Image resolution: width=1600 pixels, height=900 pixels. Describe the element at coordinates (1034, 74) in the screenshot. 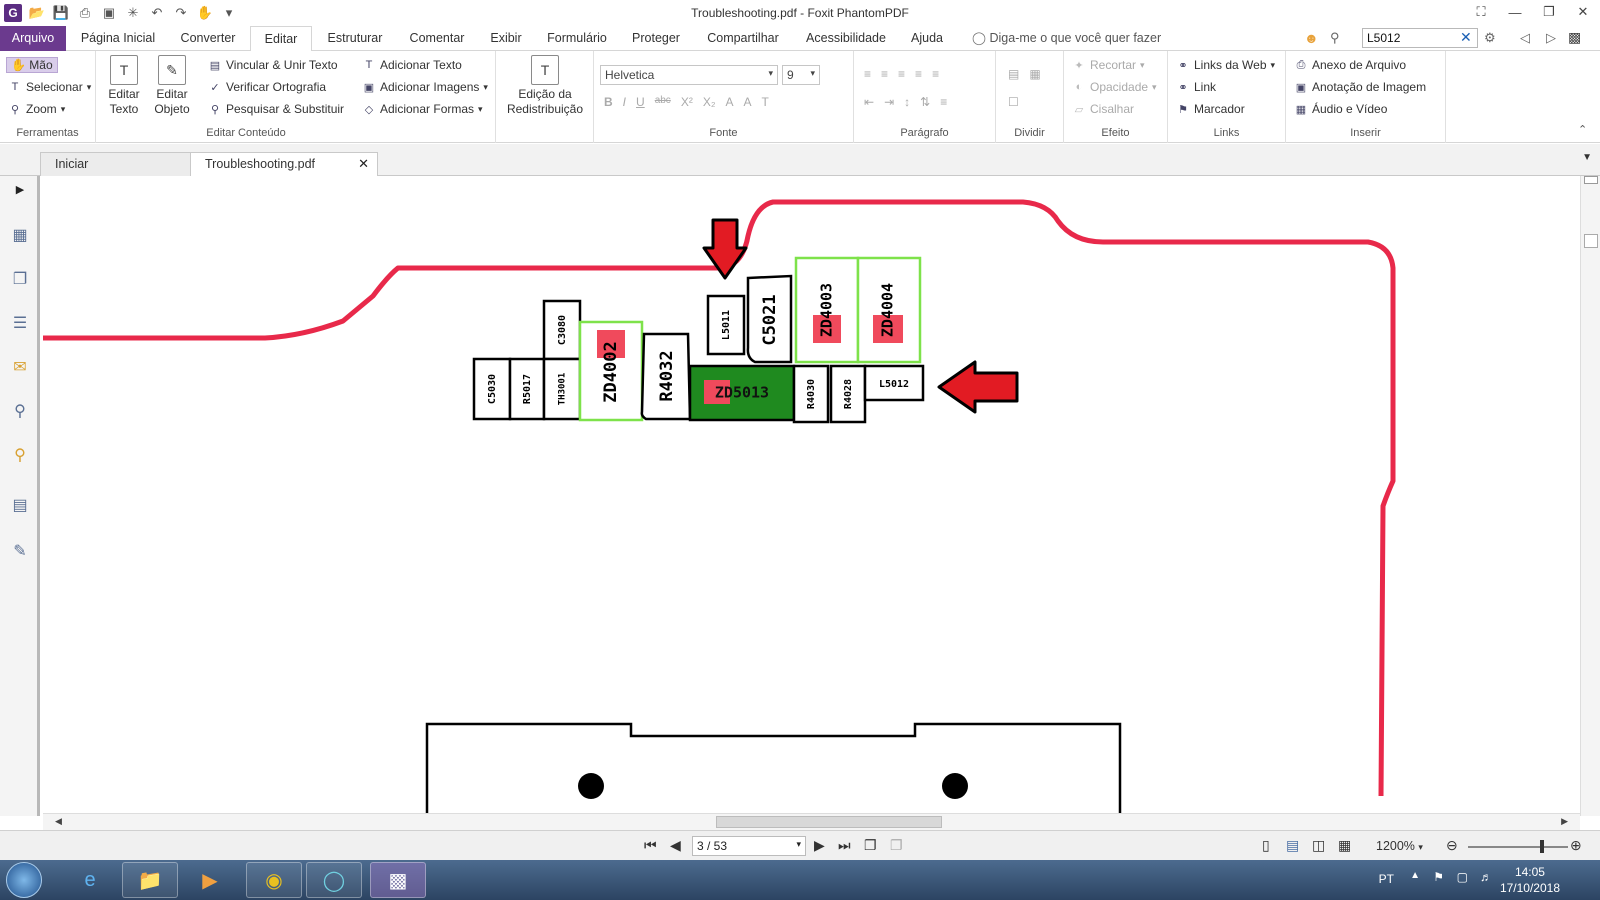

I see `merge-article-icon: ▦` at that location.